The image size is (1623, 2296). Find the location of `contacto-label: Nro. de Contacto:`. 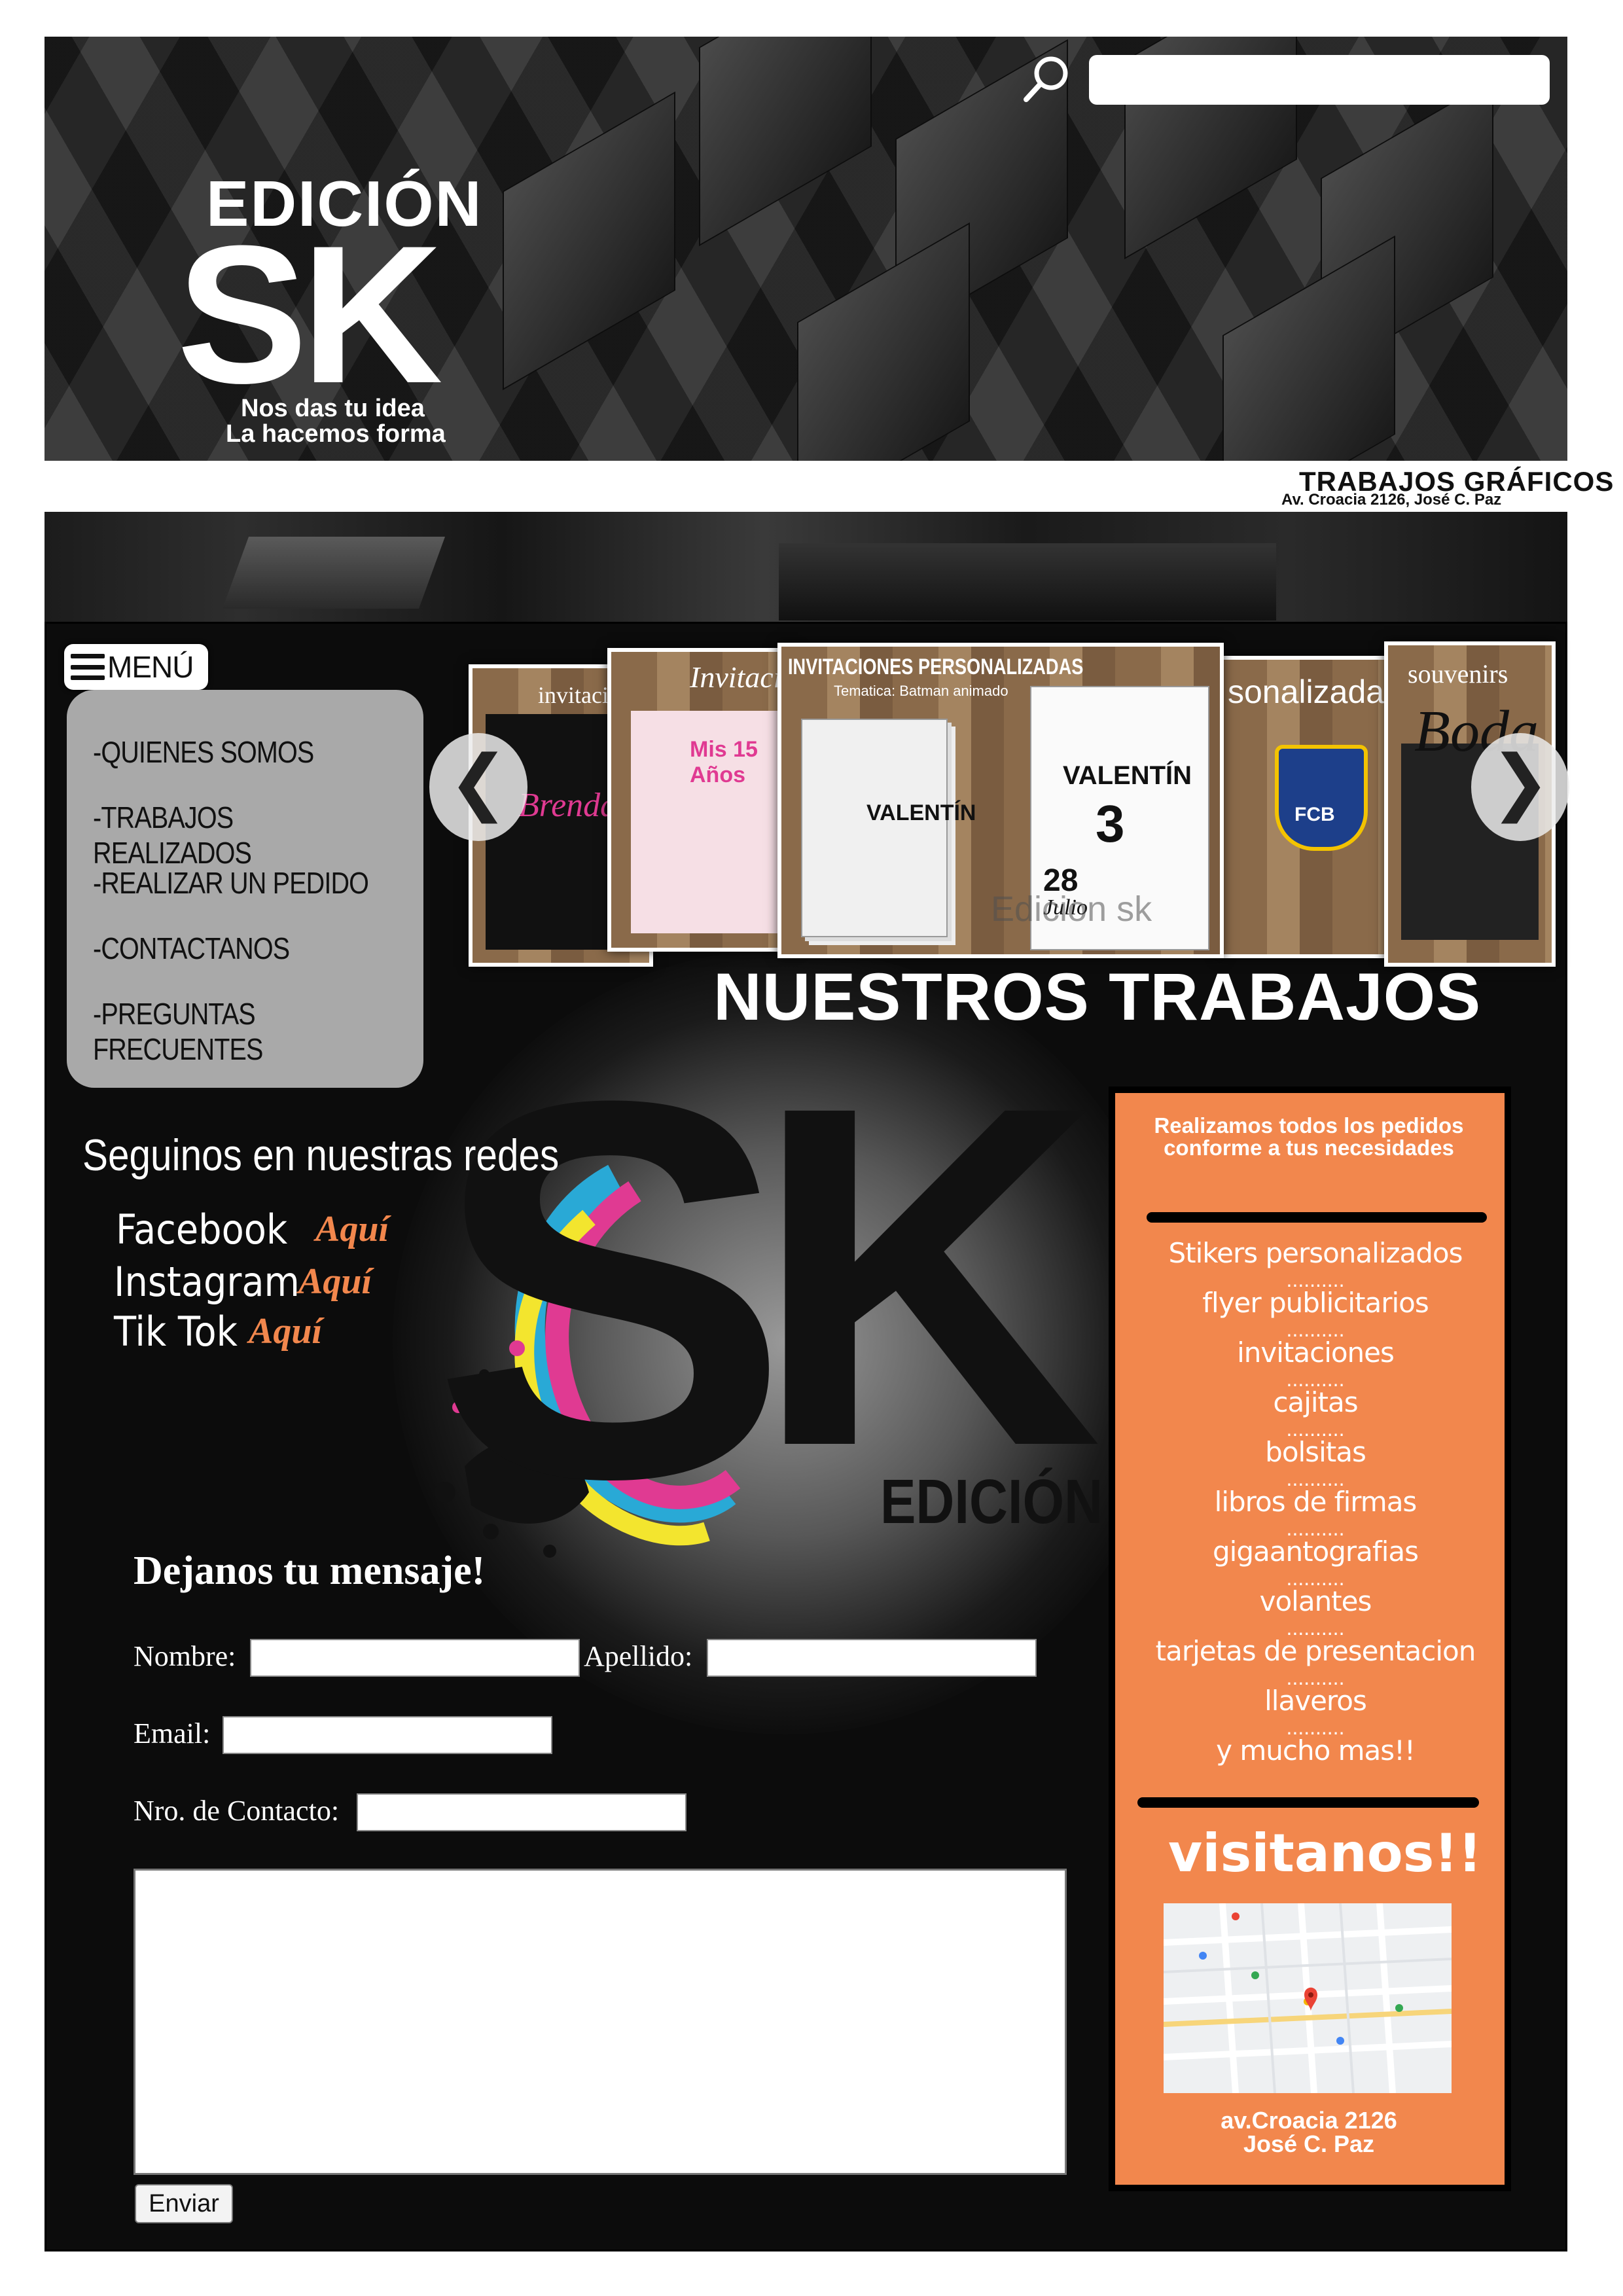

contacto-label: Nro. de Contacto: is located at coordinates (237, 1811).